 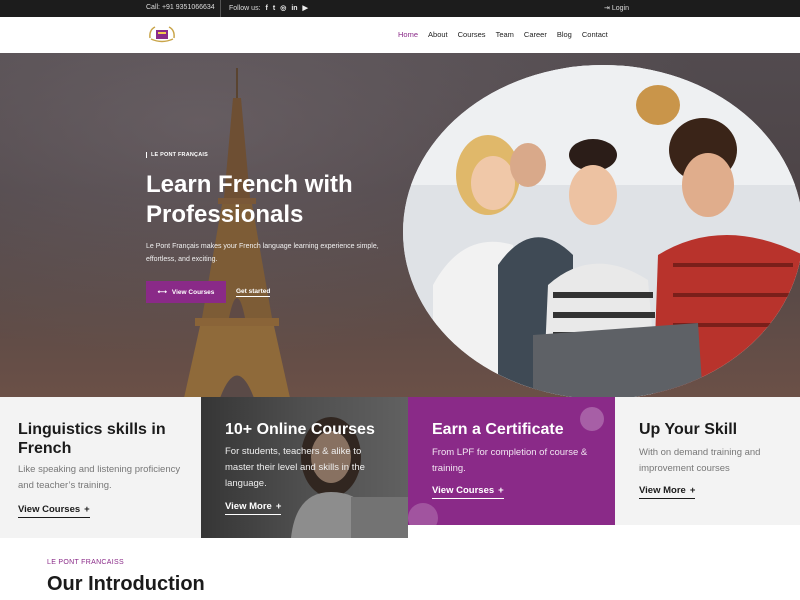 I want to click on view-courses-label: View Courses, so click(x=193, y=292).